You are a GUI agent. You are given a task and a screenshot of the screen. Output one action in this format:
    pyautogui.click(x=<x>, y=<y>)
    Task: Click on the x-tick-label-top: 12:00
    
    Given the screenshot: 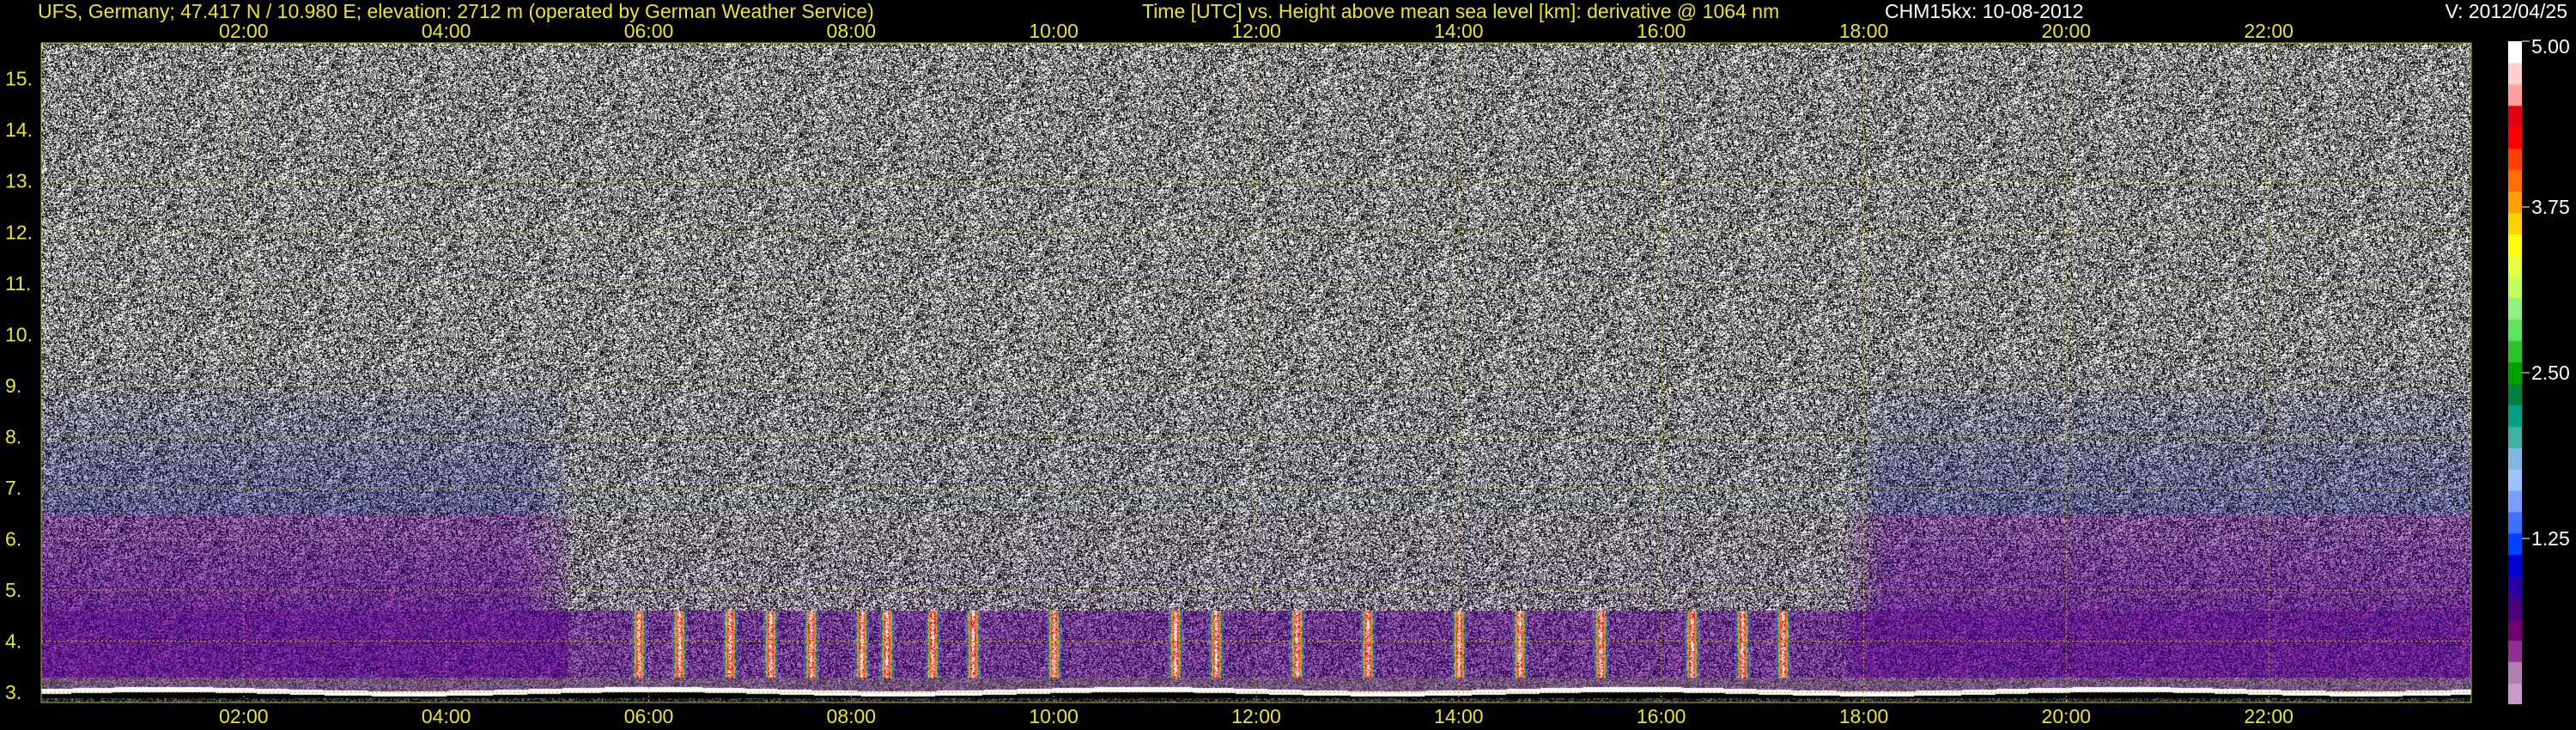 What is the action you would take?
    pyautogui.click(x=1256, y=31)
    